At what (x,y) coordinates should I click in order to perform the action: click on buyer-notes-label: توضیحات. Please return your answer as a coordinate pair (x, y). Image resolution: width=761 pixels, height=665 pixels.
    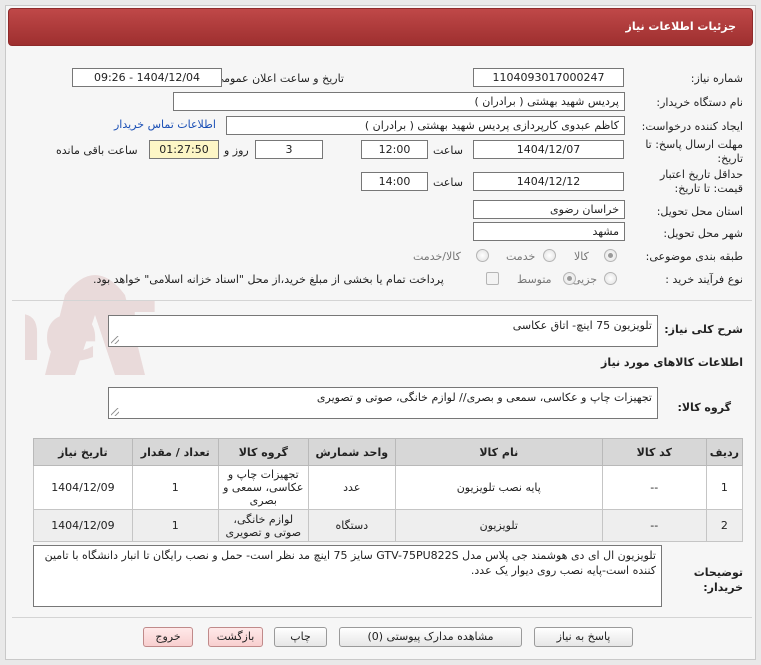
    Looking at the image, I should click on (718, 572).